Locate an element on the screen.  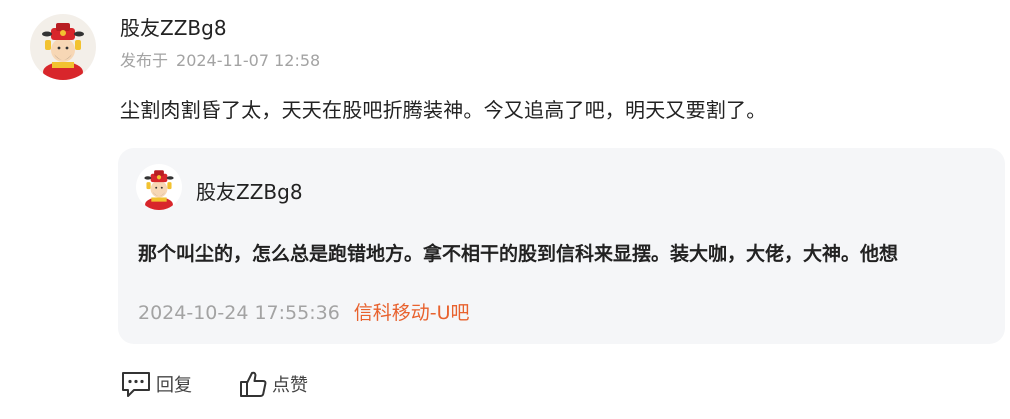
reply-label: 回复 is located at coordinates (174, 385).